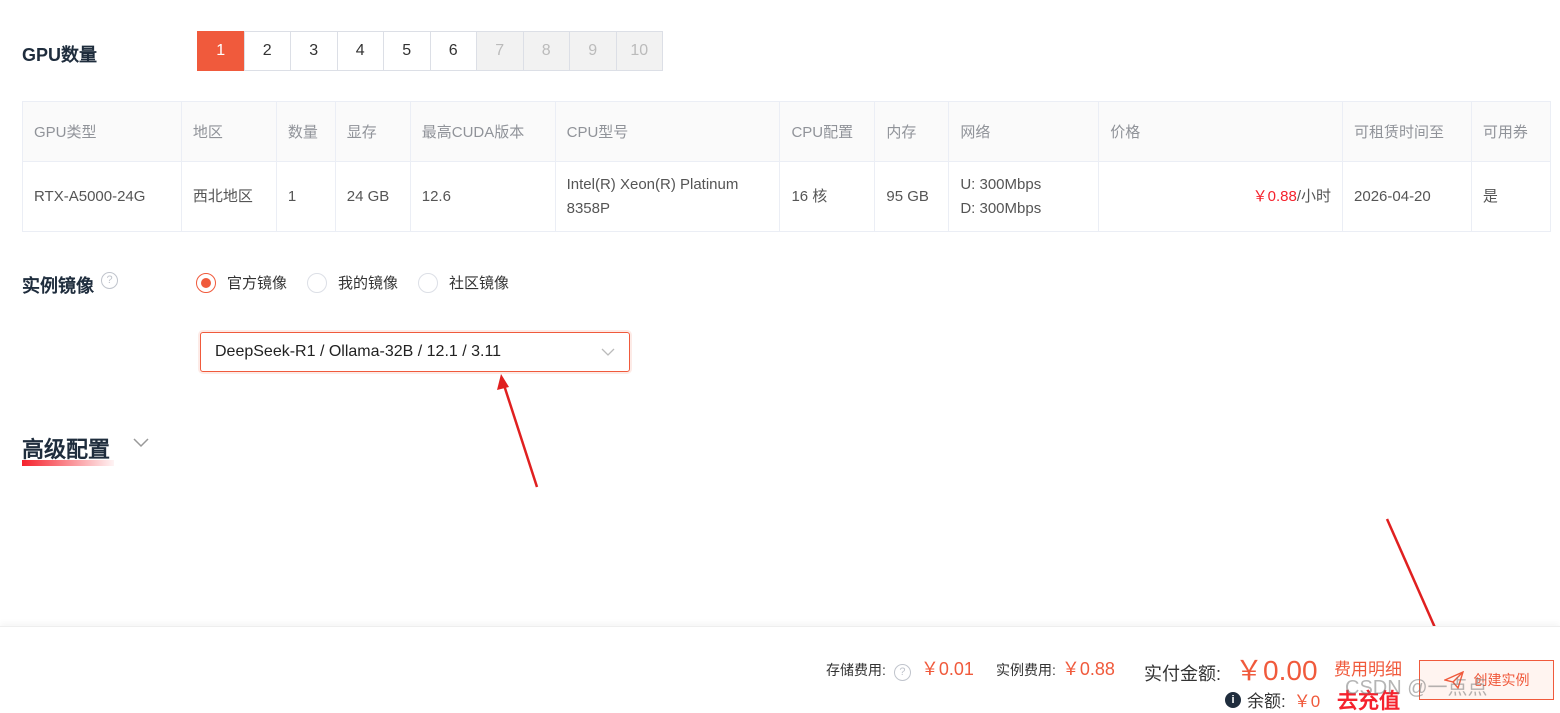 The width and height of the screenshot is (1560, 713). I want to click on cell-cpu-config: 16 核, so click(827, 196).